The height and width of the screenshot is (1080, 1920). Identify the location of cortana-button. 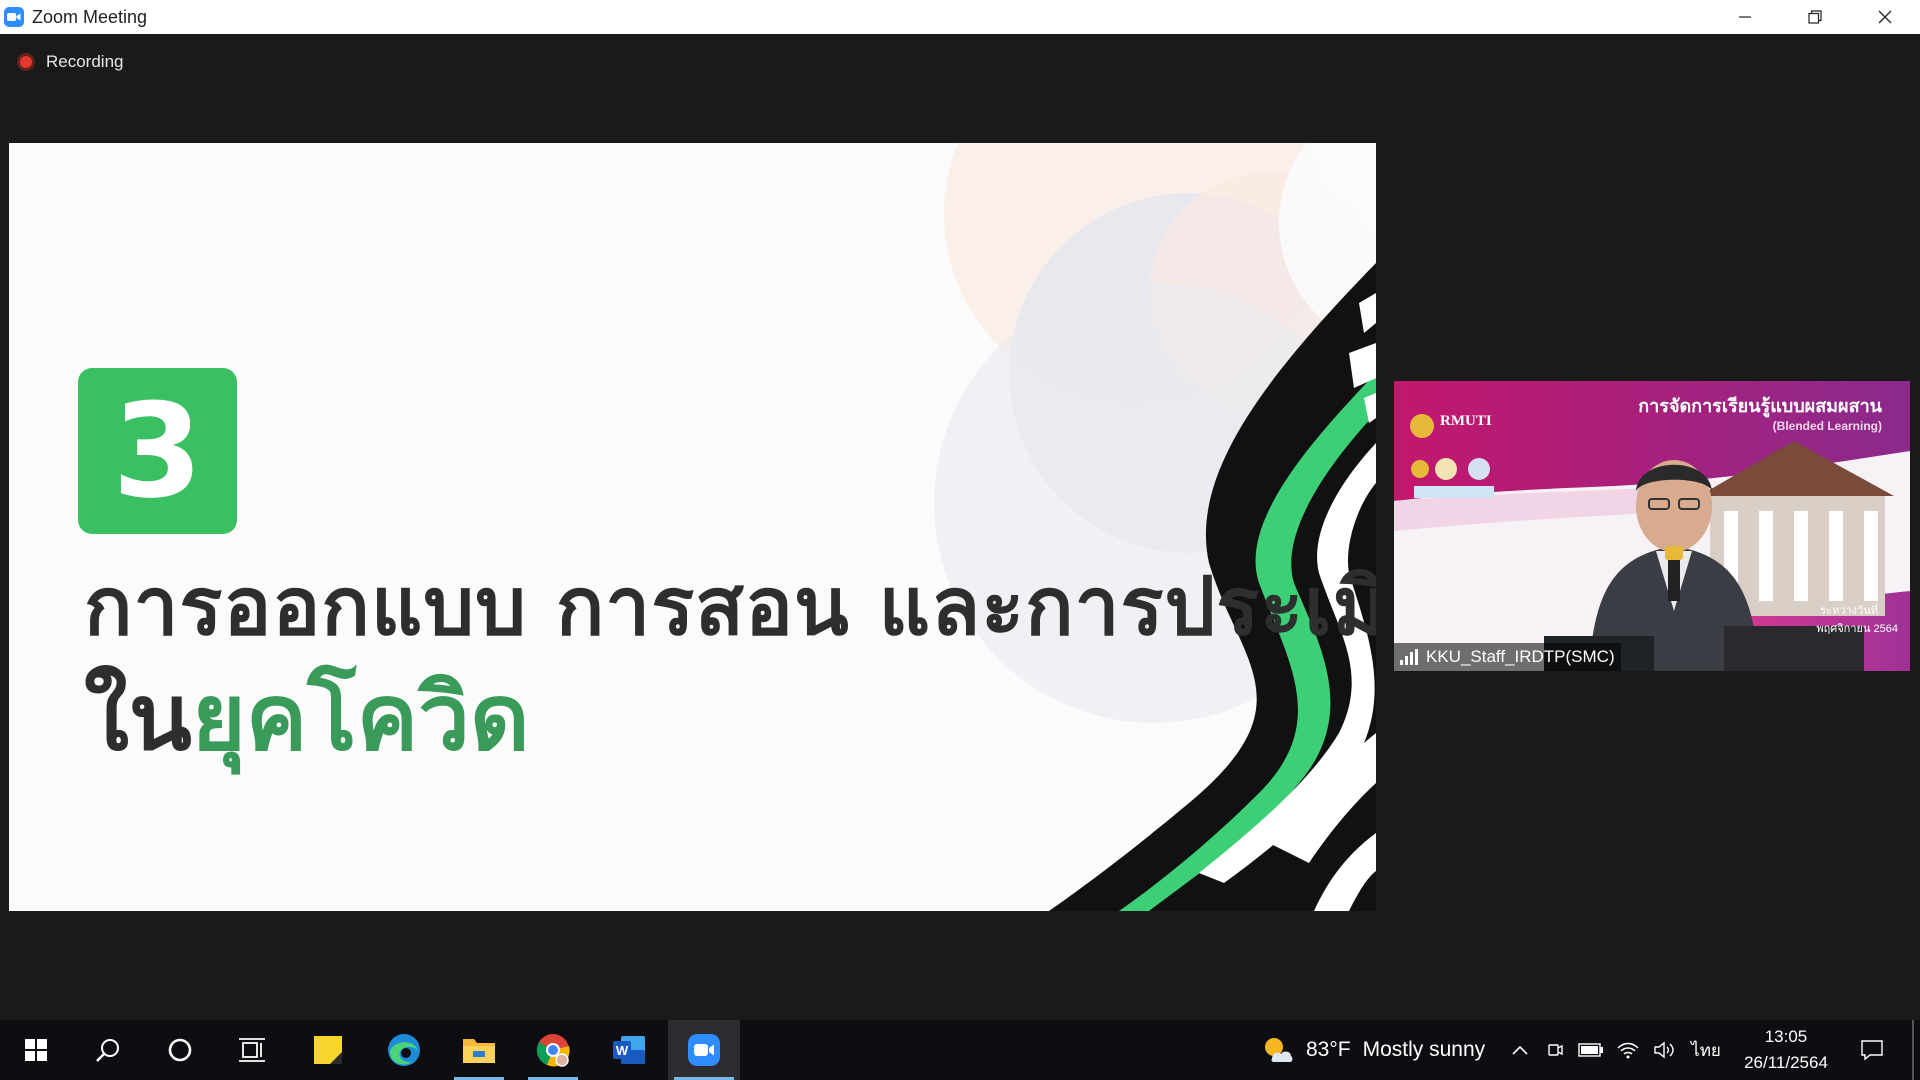
(180, 1050).